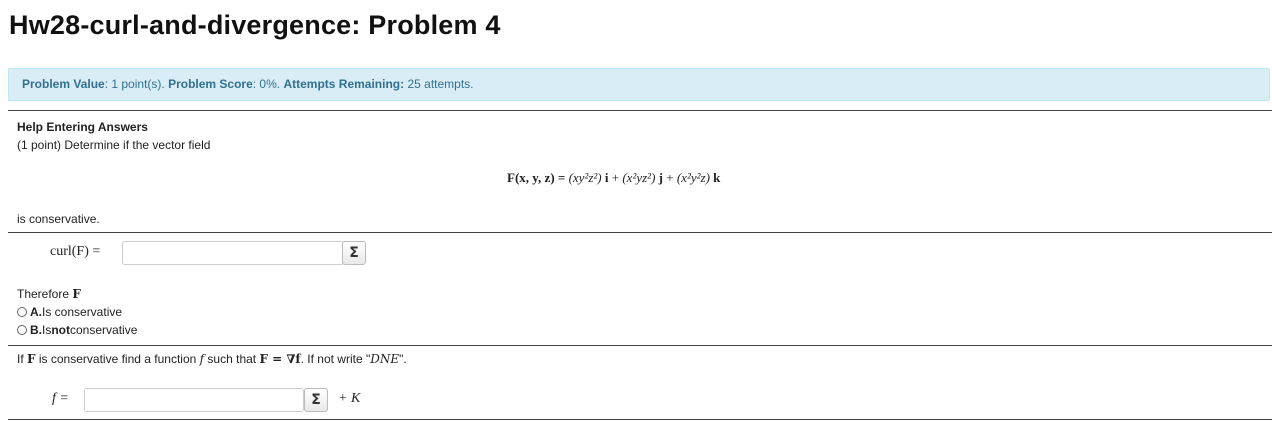  I want to click on attempts-text: 25 attempts., so click(439, 84).